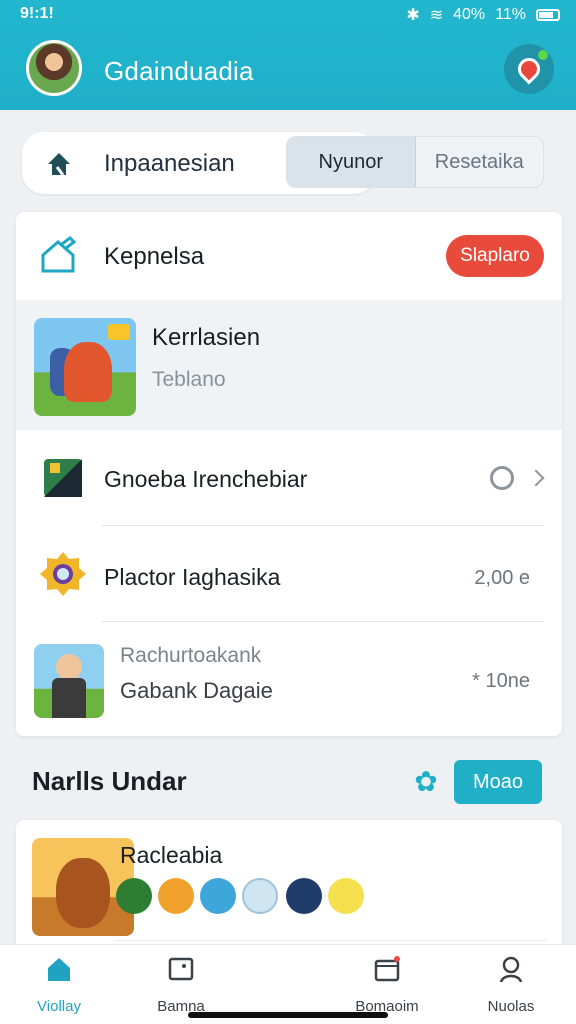 Image resolution: width=576 pixels, height=1024 pixels. I want to click on section-title: Narlls Undar, so click(109, 781).